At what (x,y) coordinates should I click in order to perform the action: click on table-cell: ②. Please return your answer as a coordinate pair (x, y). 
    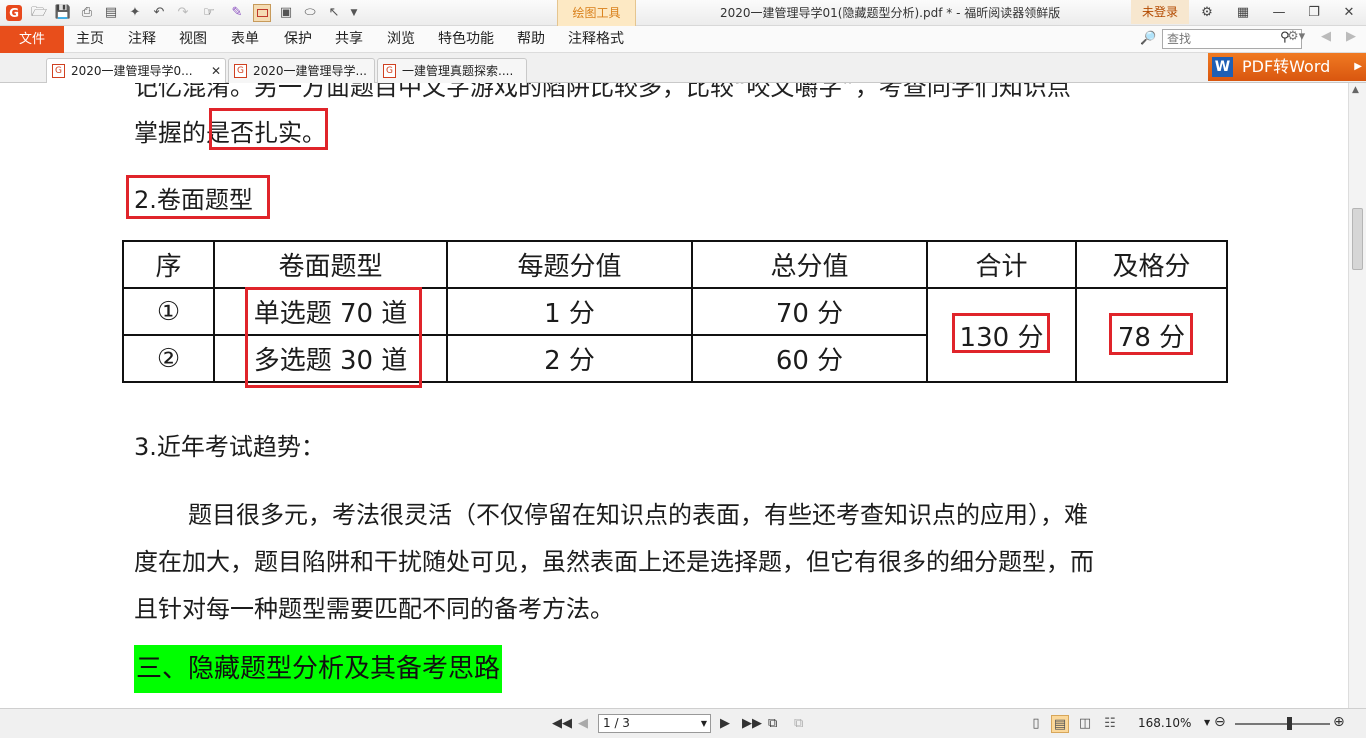
    Looking at the image, I should click on (168, 358).